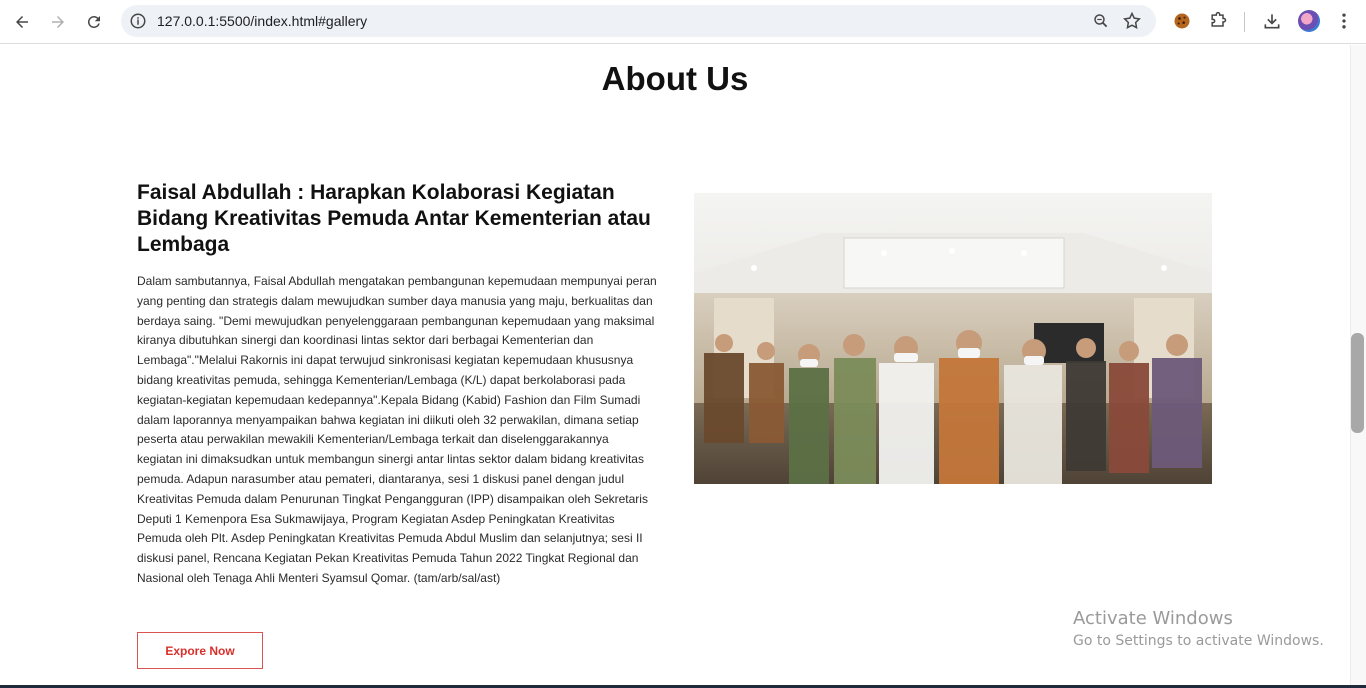  I want to click on profile-avatar, so click(1309, 21).